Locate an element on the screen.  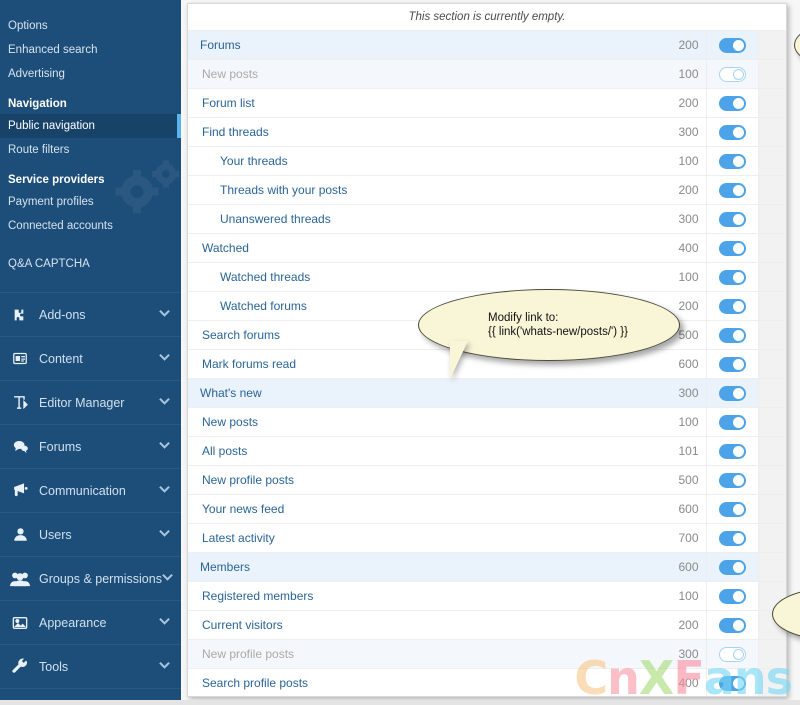
sidebar-item-route-filters: Route filters is located at coordinates (90, 150).